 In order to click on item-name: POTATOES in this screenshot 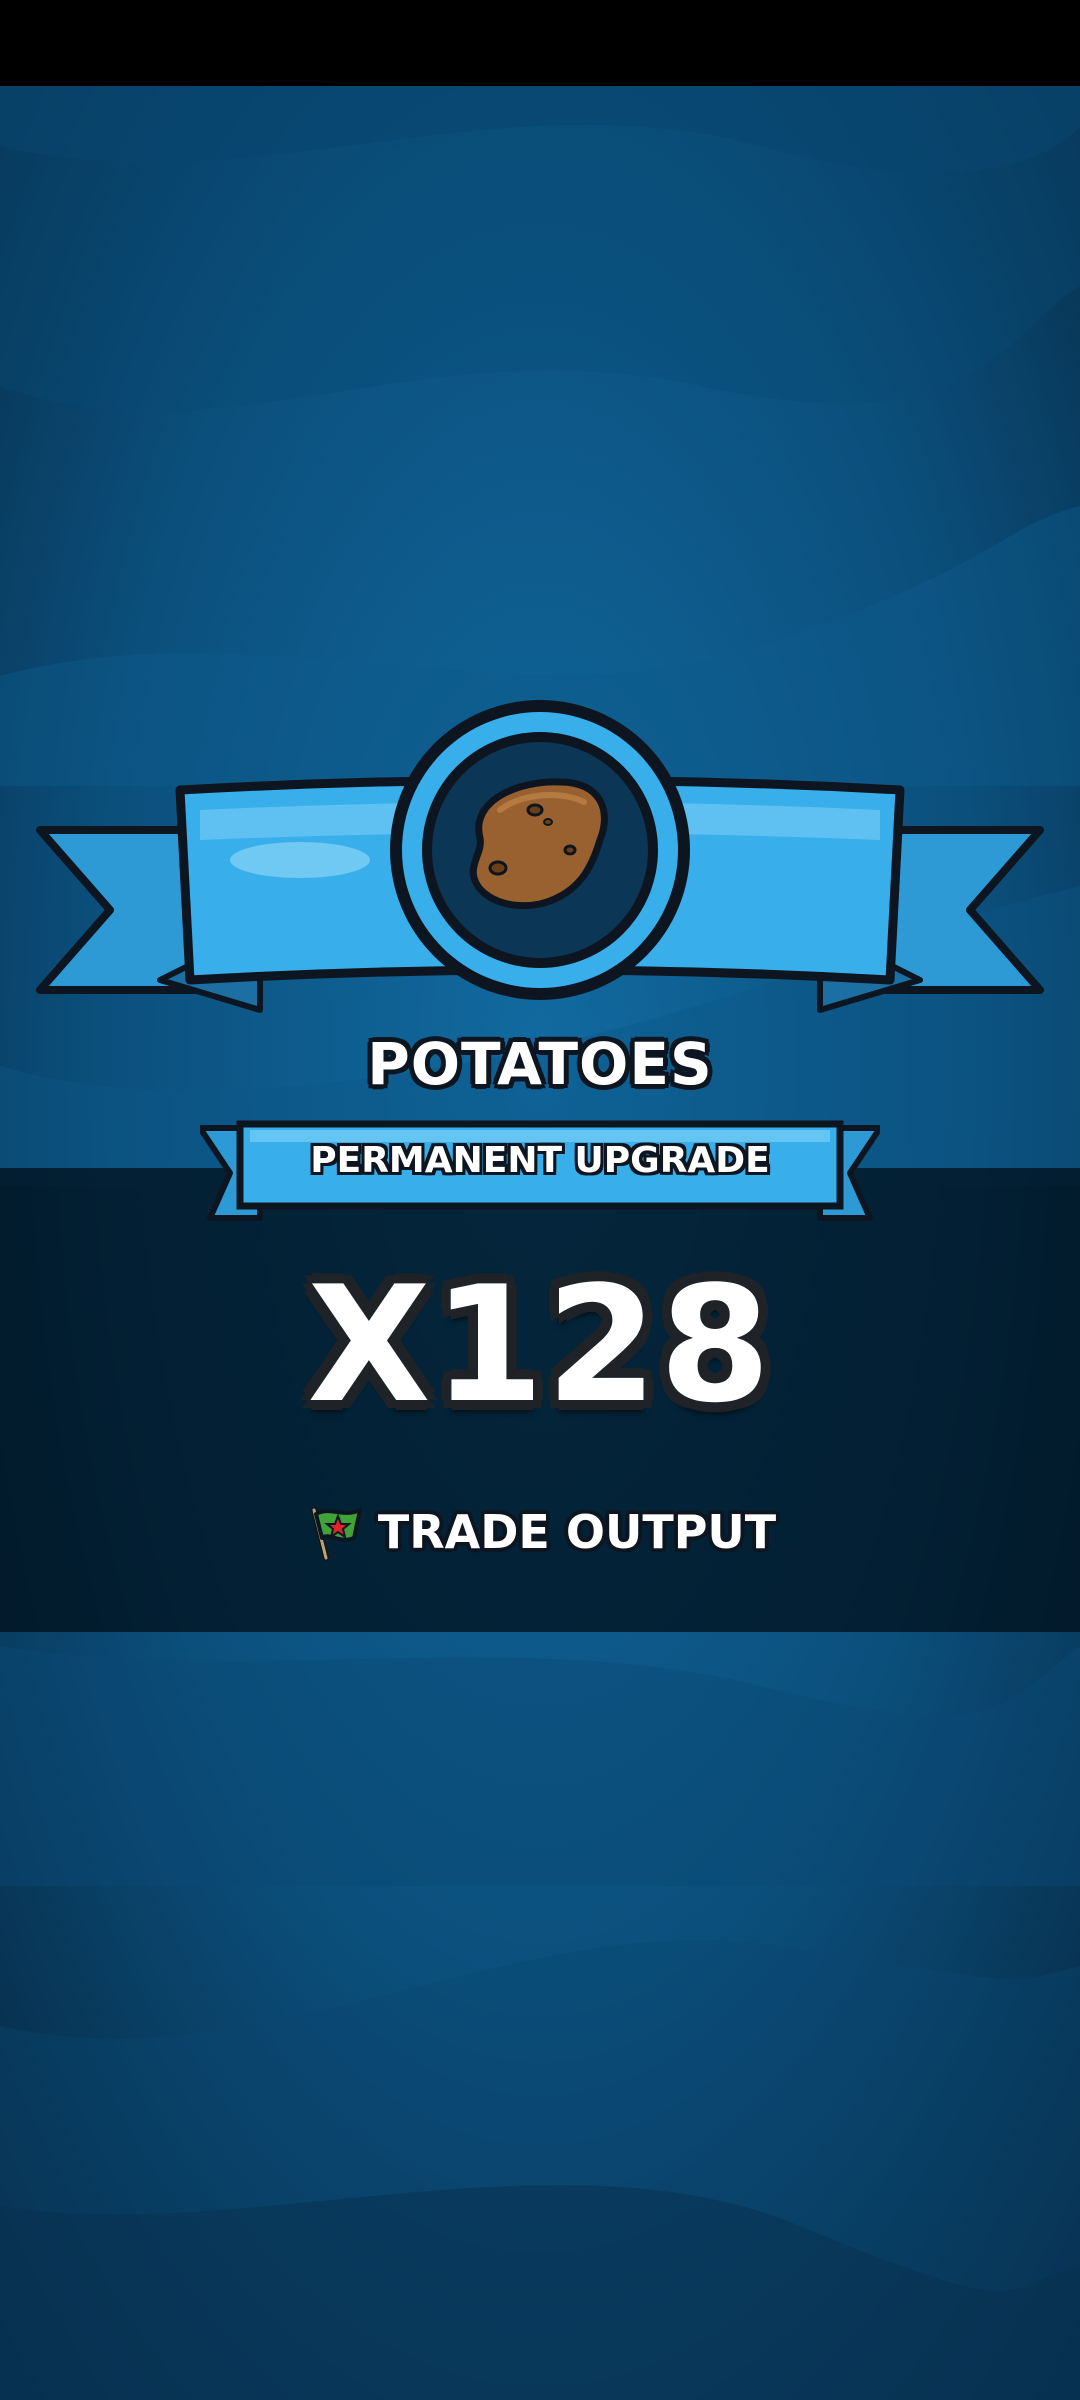, I will do `click(540, 1064)`.